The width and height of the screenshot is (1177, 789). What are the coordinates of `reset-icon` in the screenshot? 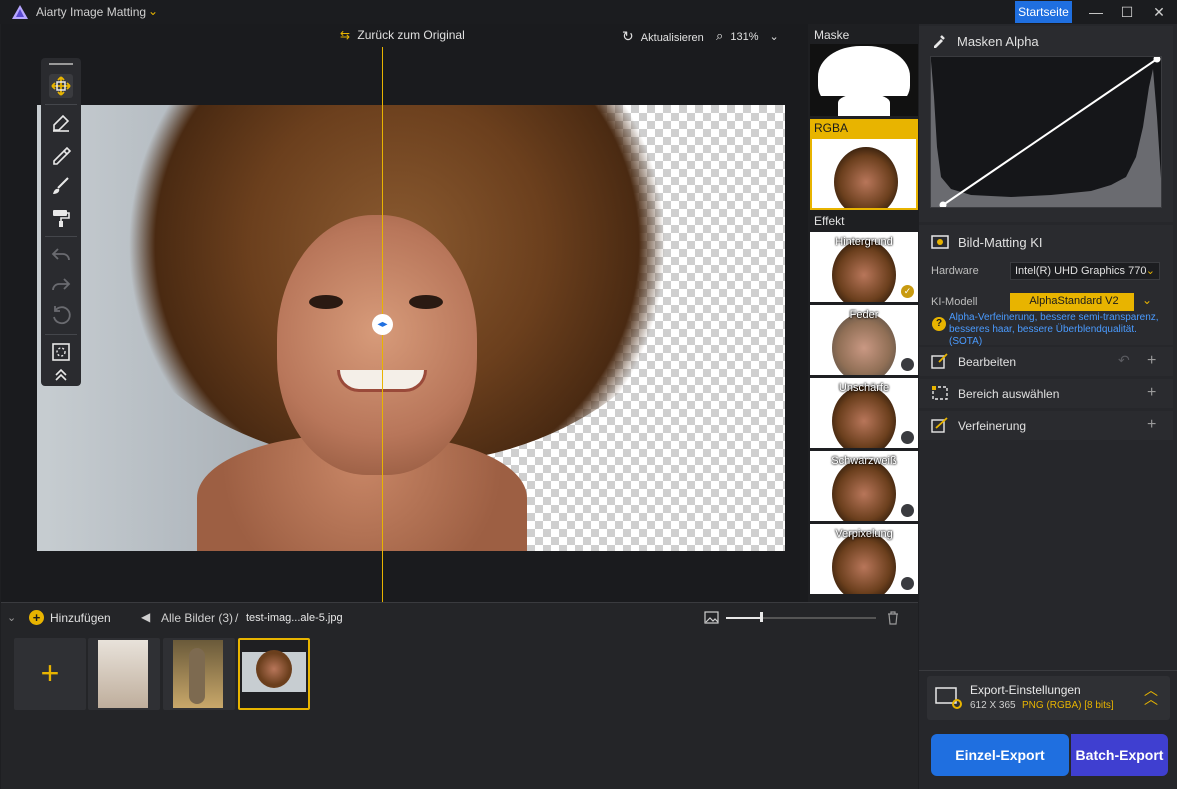 It's located at (61, 315).